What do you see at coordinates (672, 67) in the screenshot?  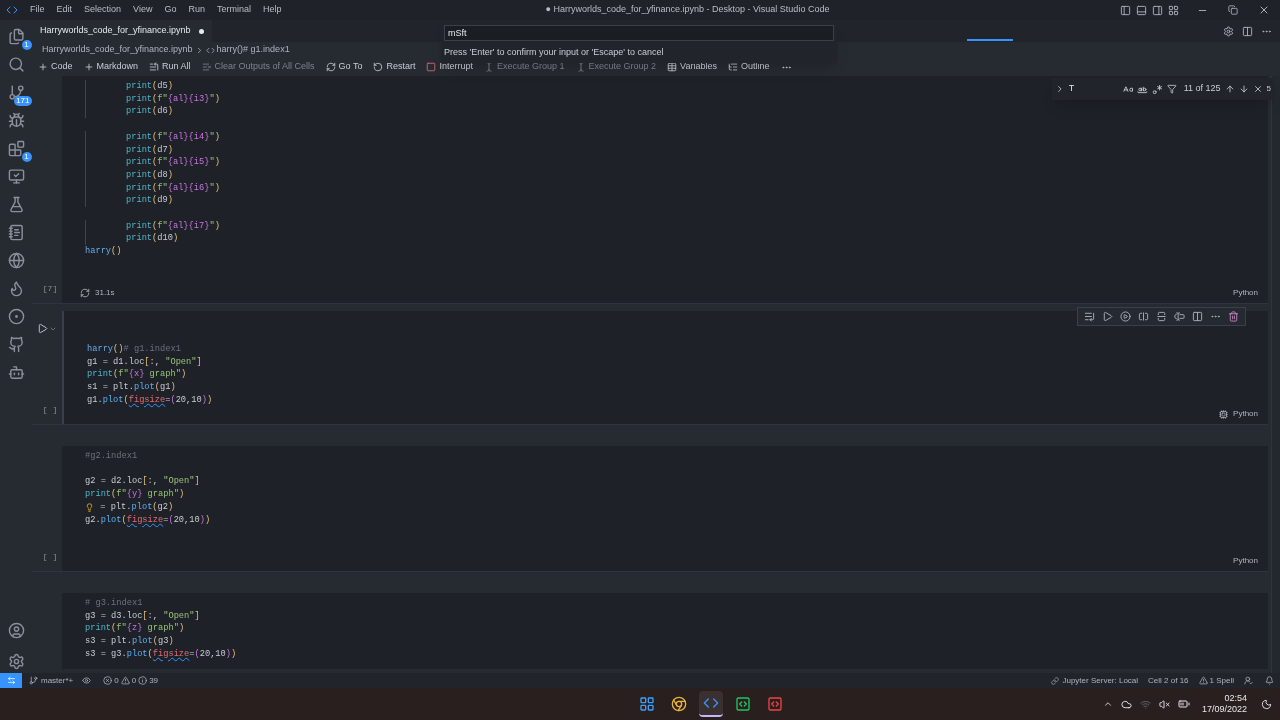 I see `table-icon` at bounding box center [672, 67].